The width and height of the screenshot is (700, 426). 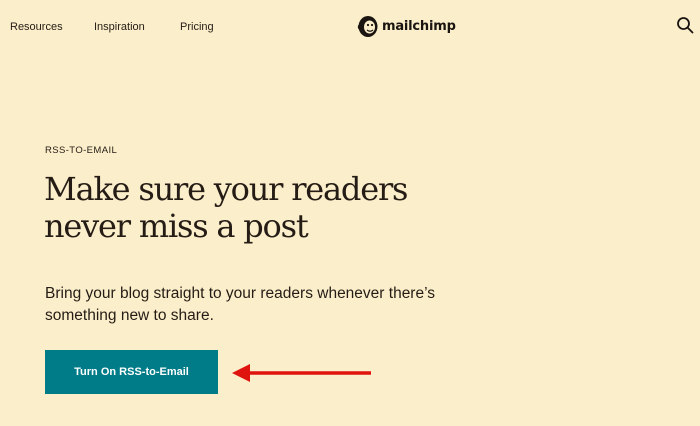 I want to click on logo-wordmark: mailchimp, so click(x=419, y=26).